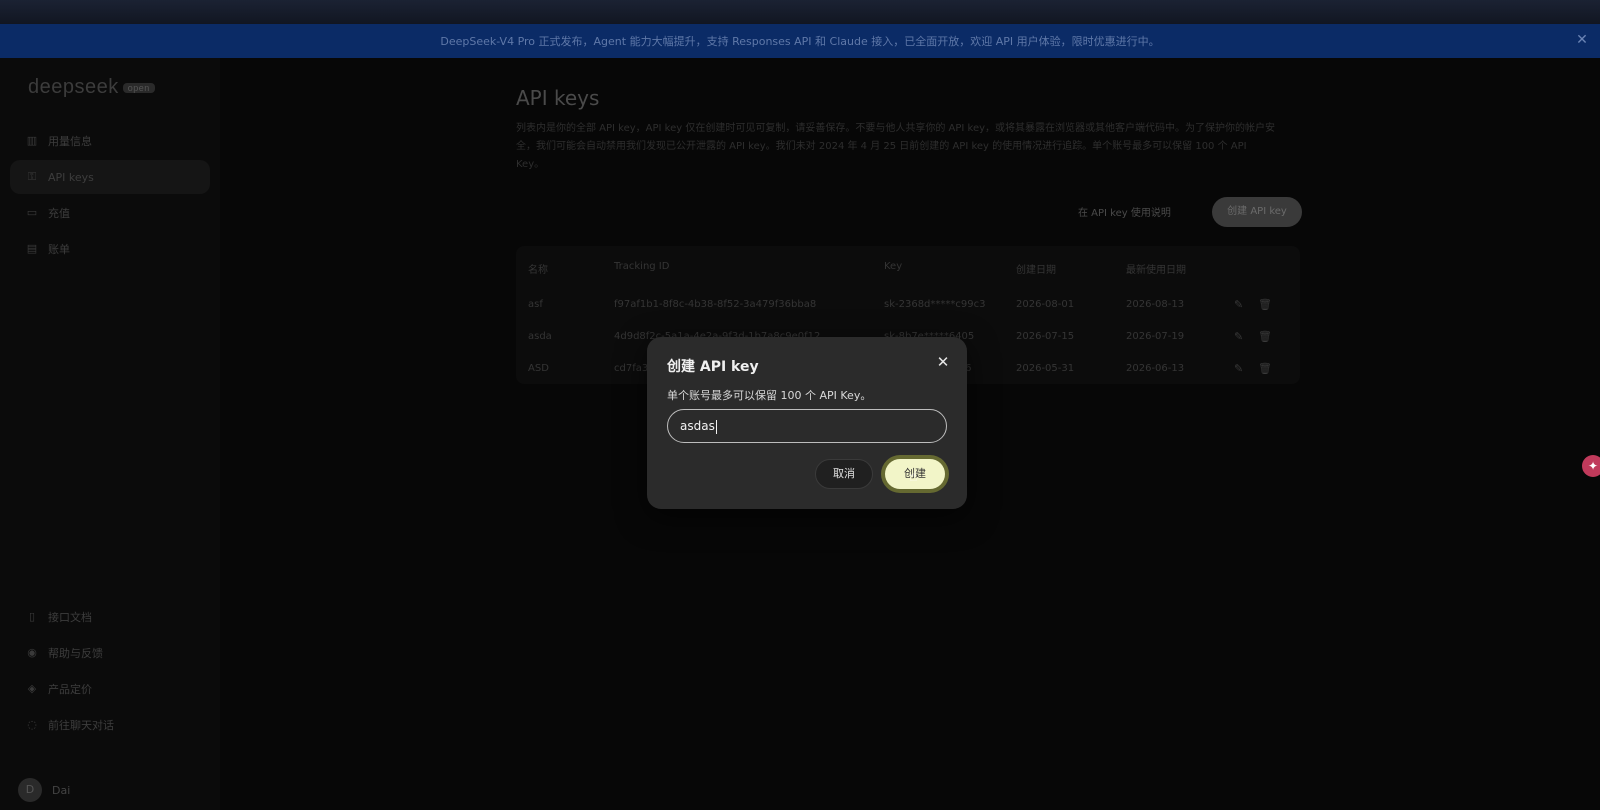 The image size is (1600, 810). What do you see at coordinates (807, 426) in the screenshot?
I see `api-key-name-input: asdas` at bounding box center [807, 426].